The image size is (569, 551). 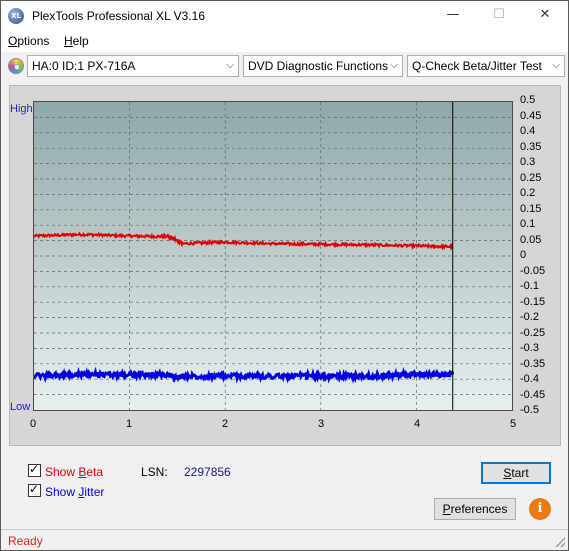 What do you see at coordinates (529, 286) in the screenshot?
I see `y-tick-label: -0.1` at bounding box center [529, 286].